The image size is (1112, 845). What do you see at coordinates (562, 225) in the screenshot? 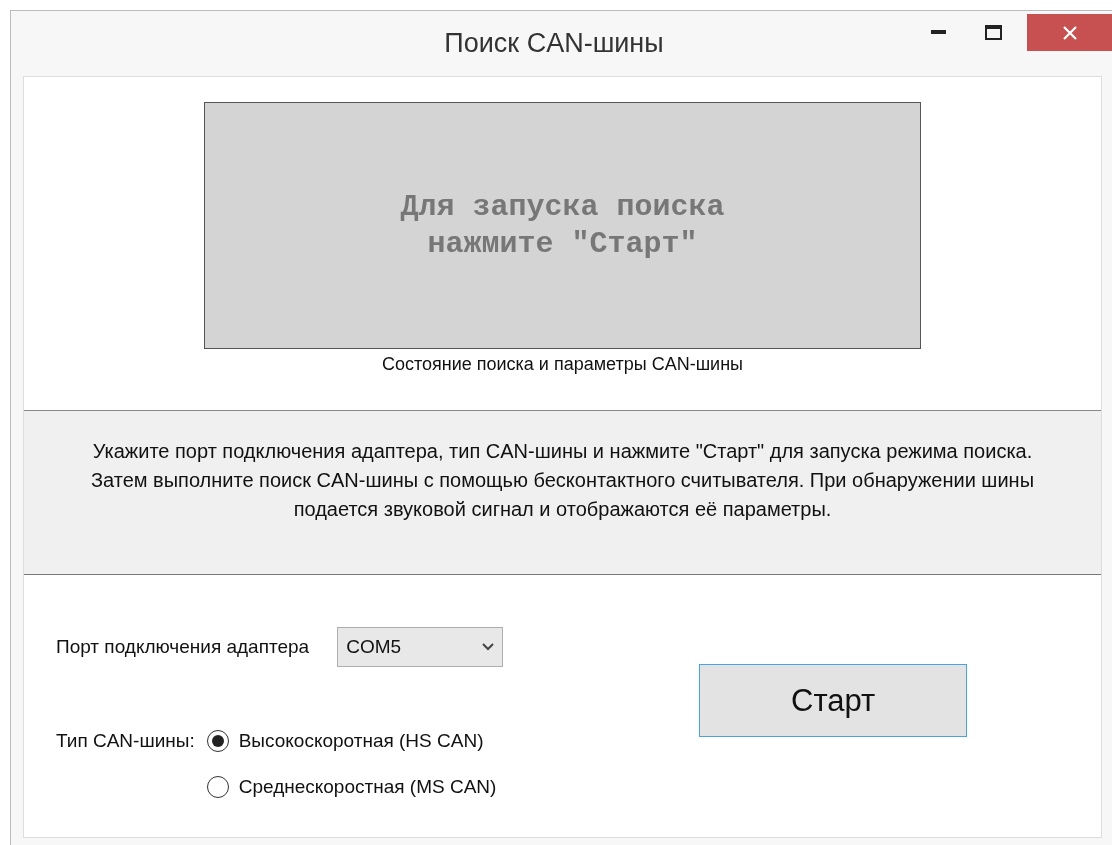
I see `status-message: Для запуска поиска нажмите "Старт"` at bounding box center [562, 225].